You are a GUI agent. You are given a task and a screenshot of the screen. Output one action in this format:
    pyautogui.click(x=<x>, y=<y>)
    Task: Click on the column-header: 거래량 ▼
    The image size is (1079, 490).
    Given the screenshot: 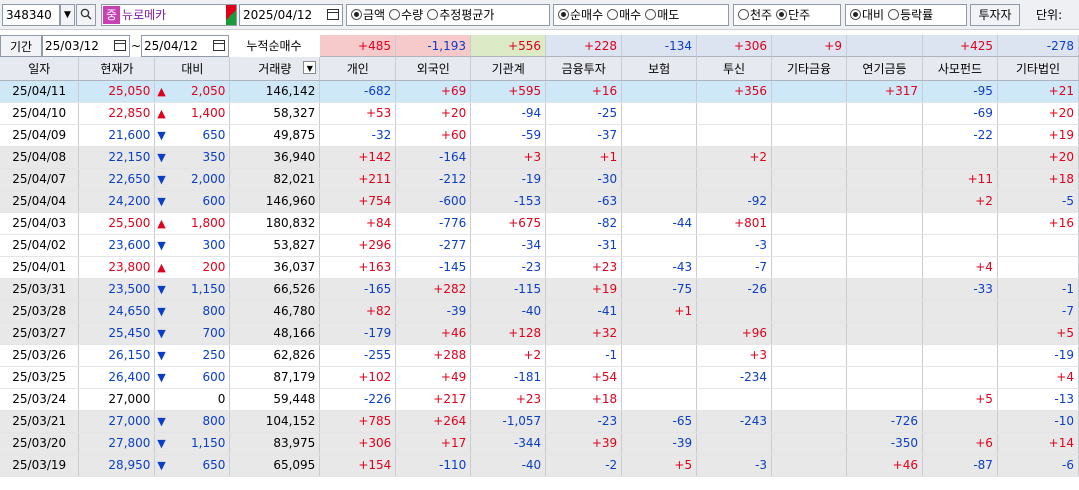 What is the action you would take?
    pyautogui.click(x=275, y=69)
    